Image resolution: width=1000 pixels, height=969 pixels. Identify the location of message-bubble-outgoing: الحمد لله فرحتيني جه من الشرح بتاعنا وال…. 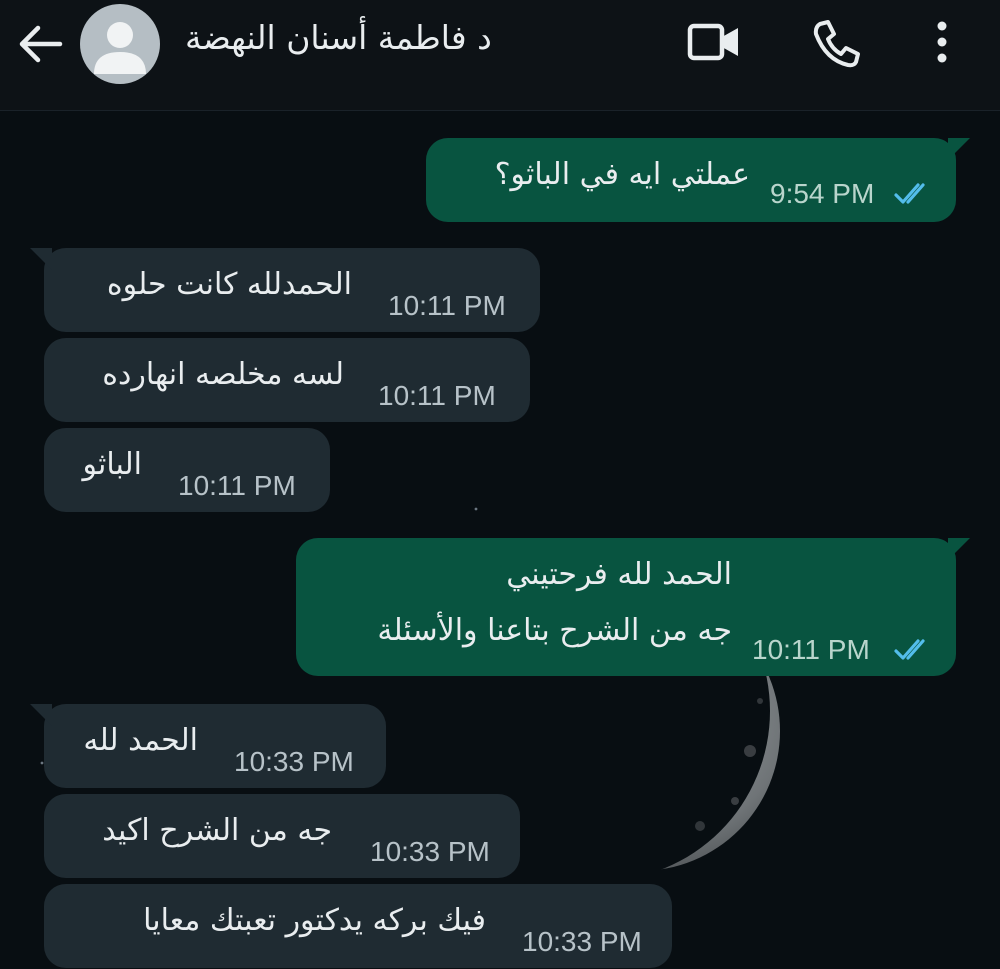
(633, 607).